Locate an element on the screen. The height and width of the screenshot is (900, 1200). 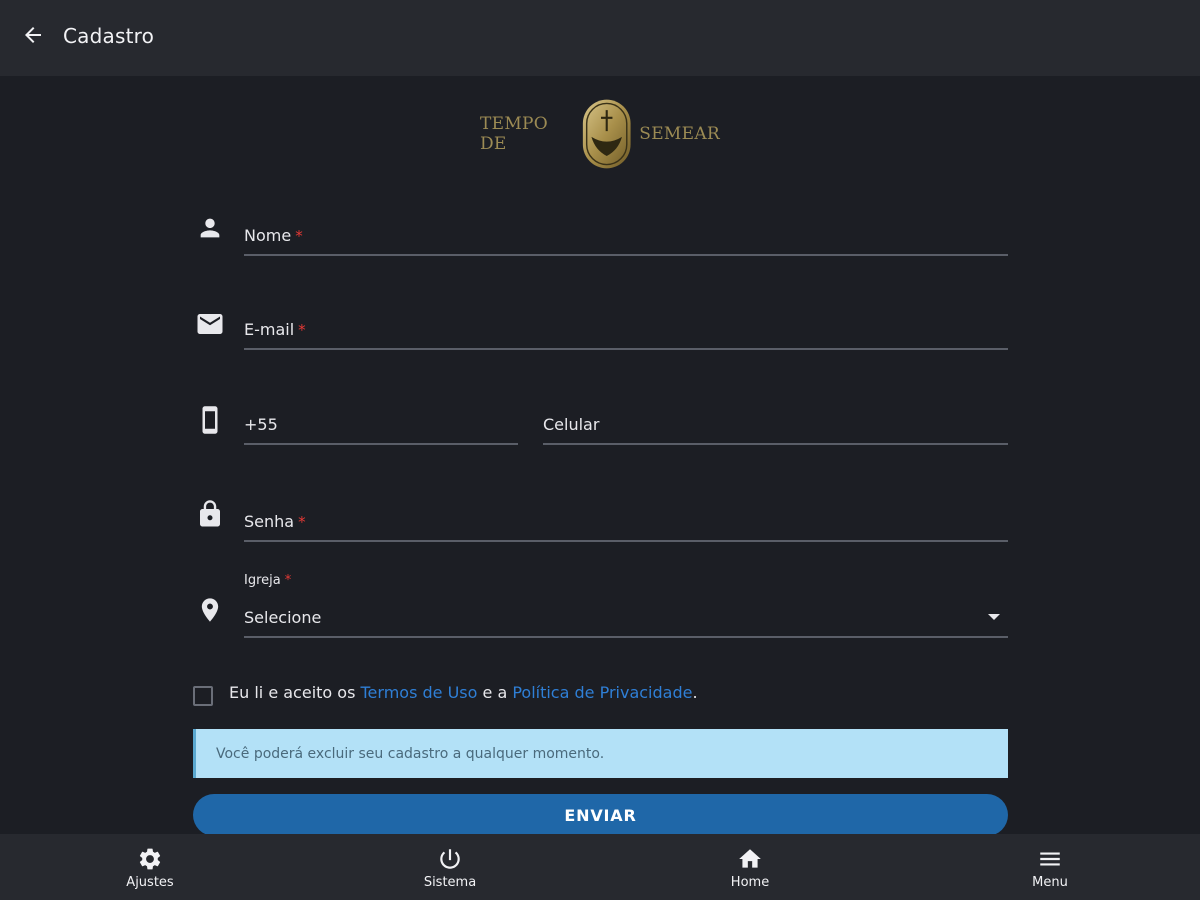
nav-label-home: Home is located at coordinates (750, 882).